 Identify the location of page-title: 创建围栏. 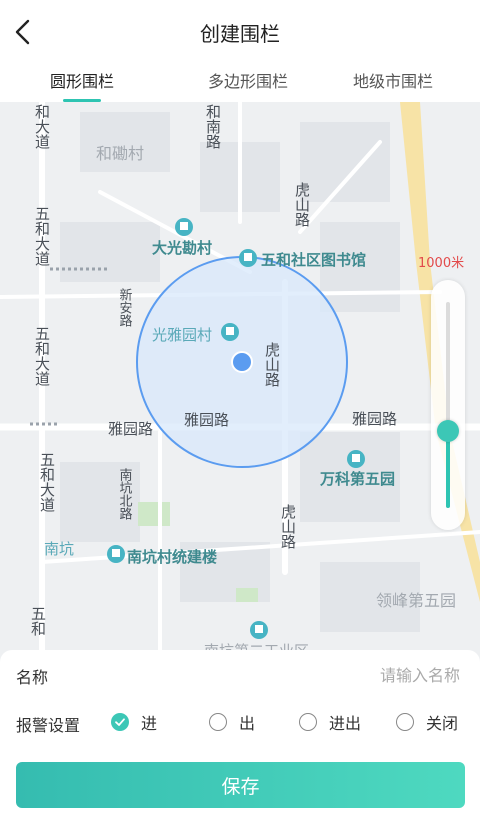
(240, 34).